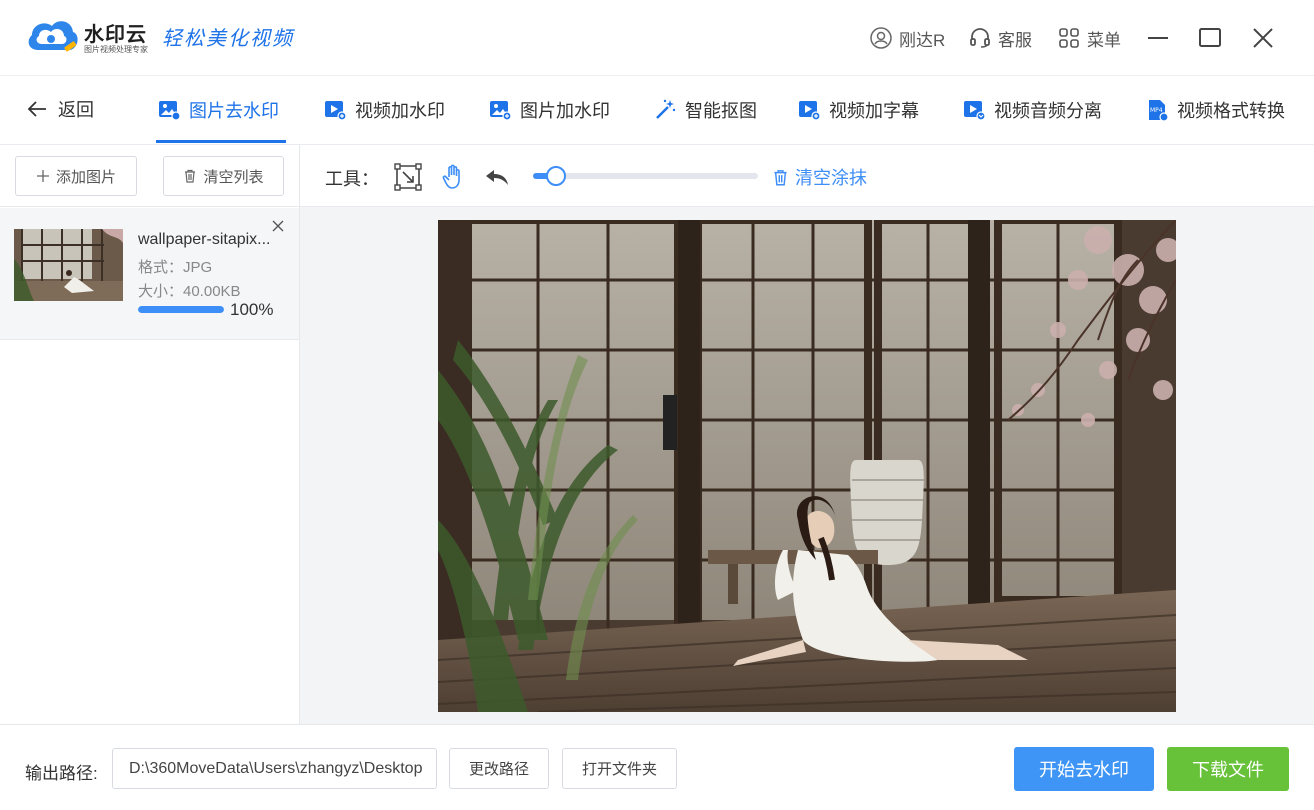  I want to click on file-progress-bar, so click(181, 309).